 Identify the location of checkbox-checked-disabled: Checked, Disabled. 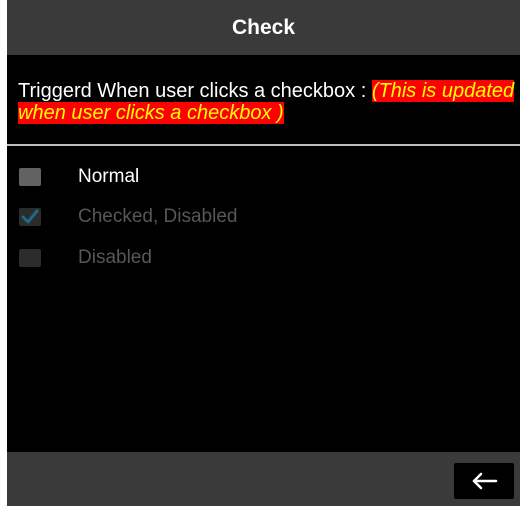
(128, 217).